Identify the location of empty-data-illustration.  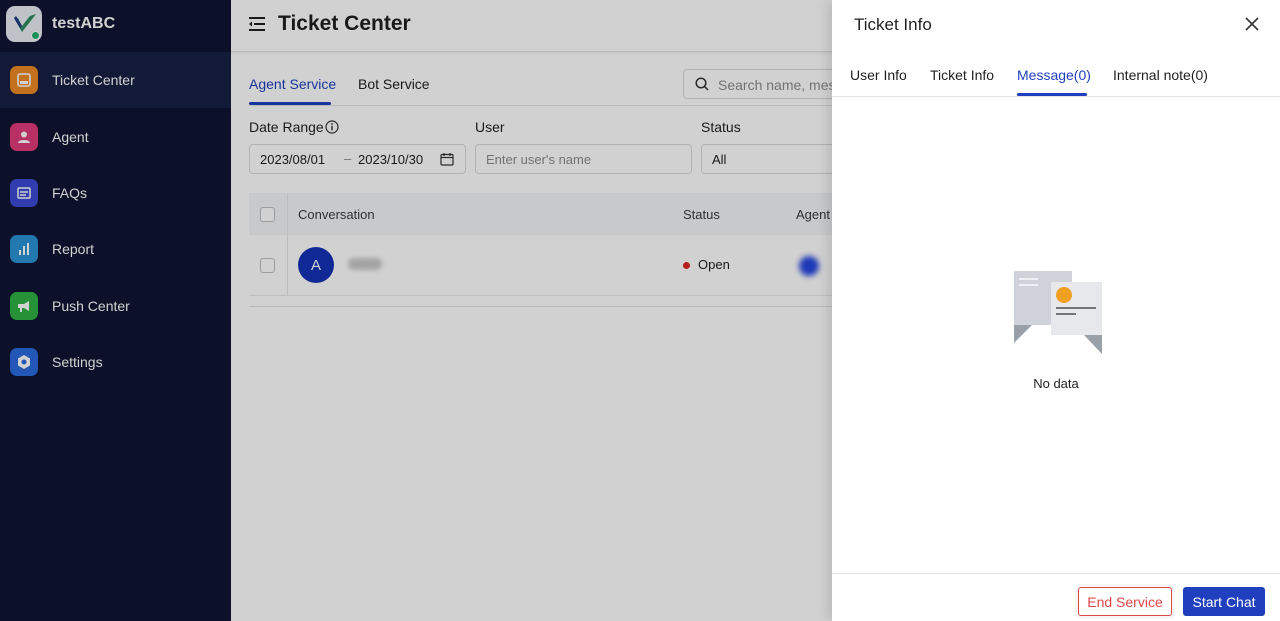
(1058, 312).